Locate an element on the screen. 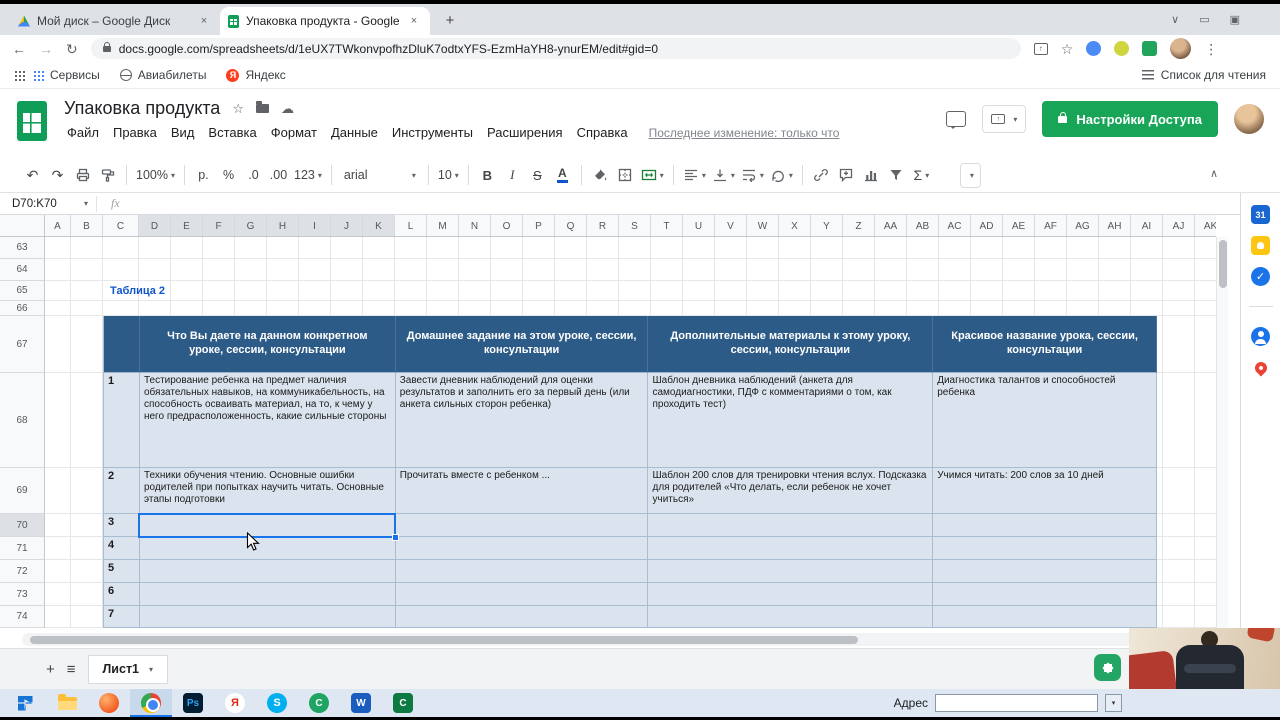  cell-C63 is located at coordinates (121, 248).